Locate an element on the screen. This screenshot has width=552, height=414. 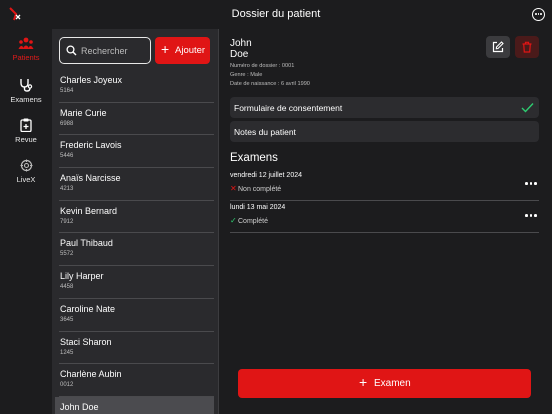
consent-form-card: Formulaire de consentement is located at coordinates (384, 107).